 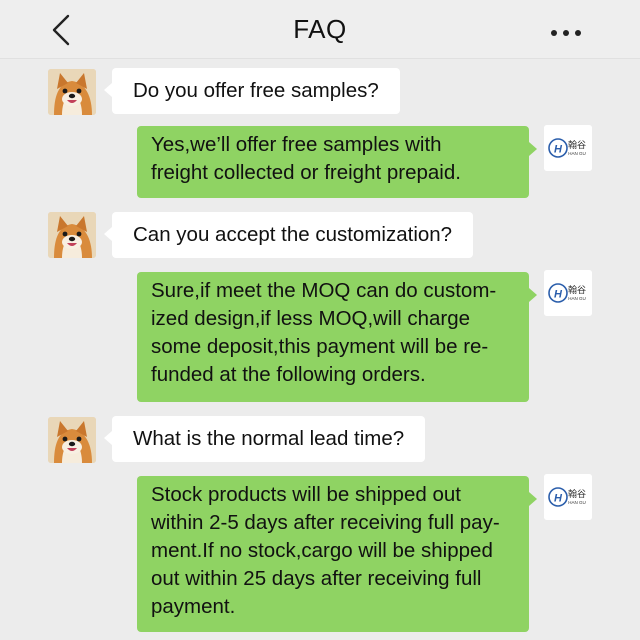 I want to click on more-dots-icon, so click(x=566, y=33).